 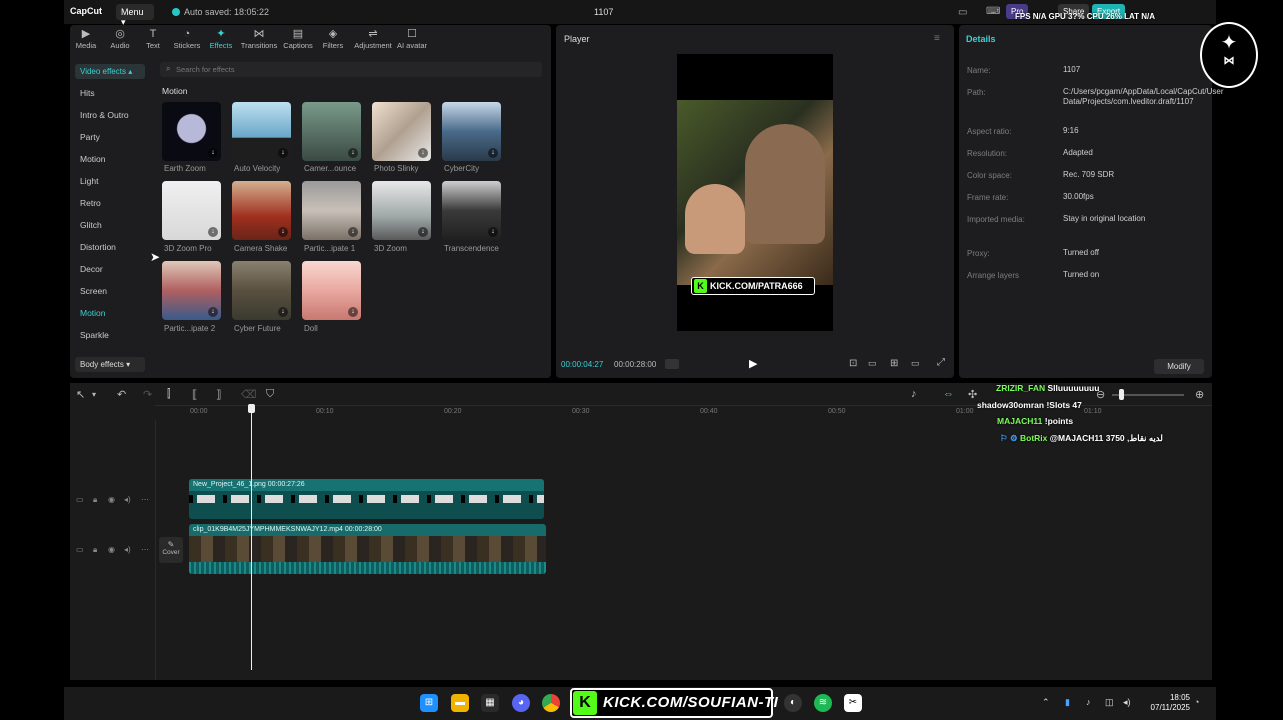 What do you see at coordinates (80, 394) in the screenshot?
I see `select-tool-icon: ↖` at bounding box center [80, 394].